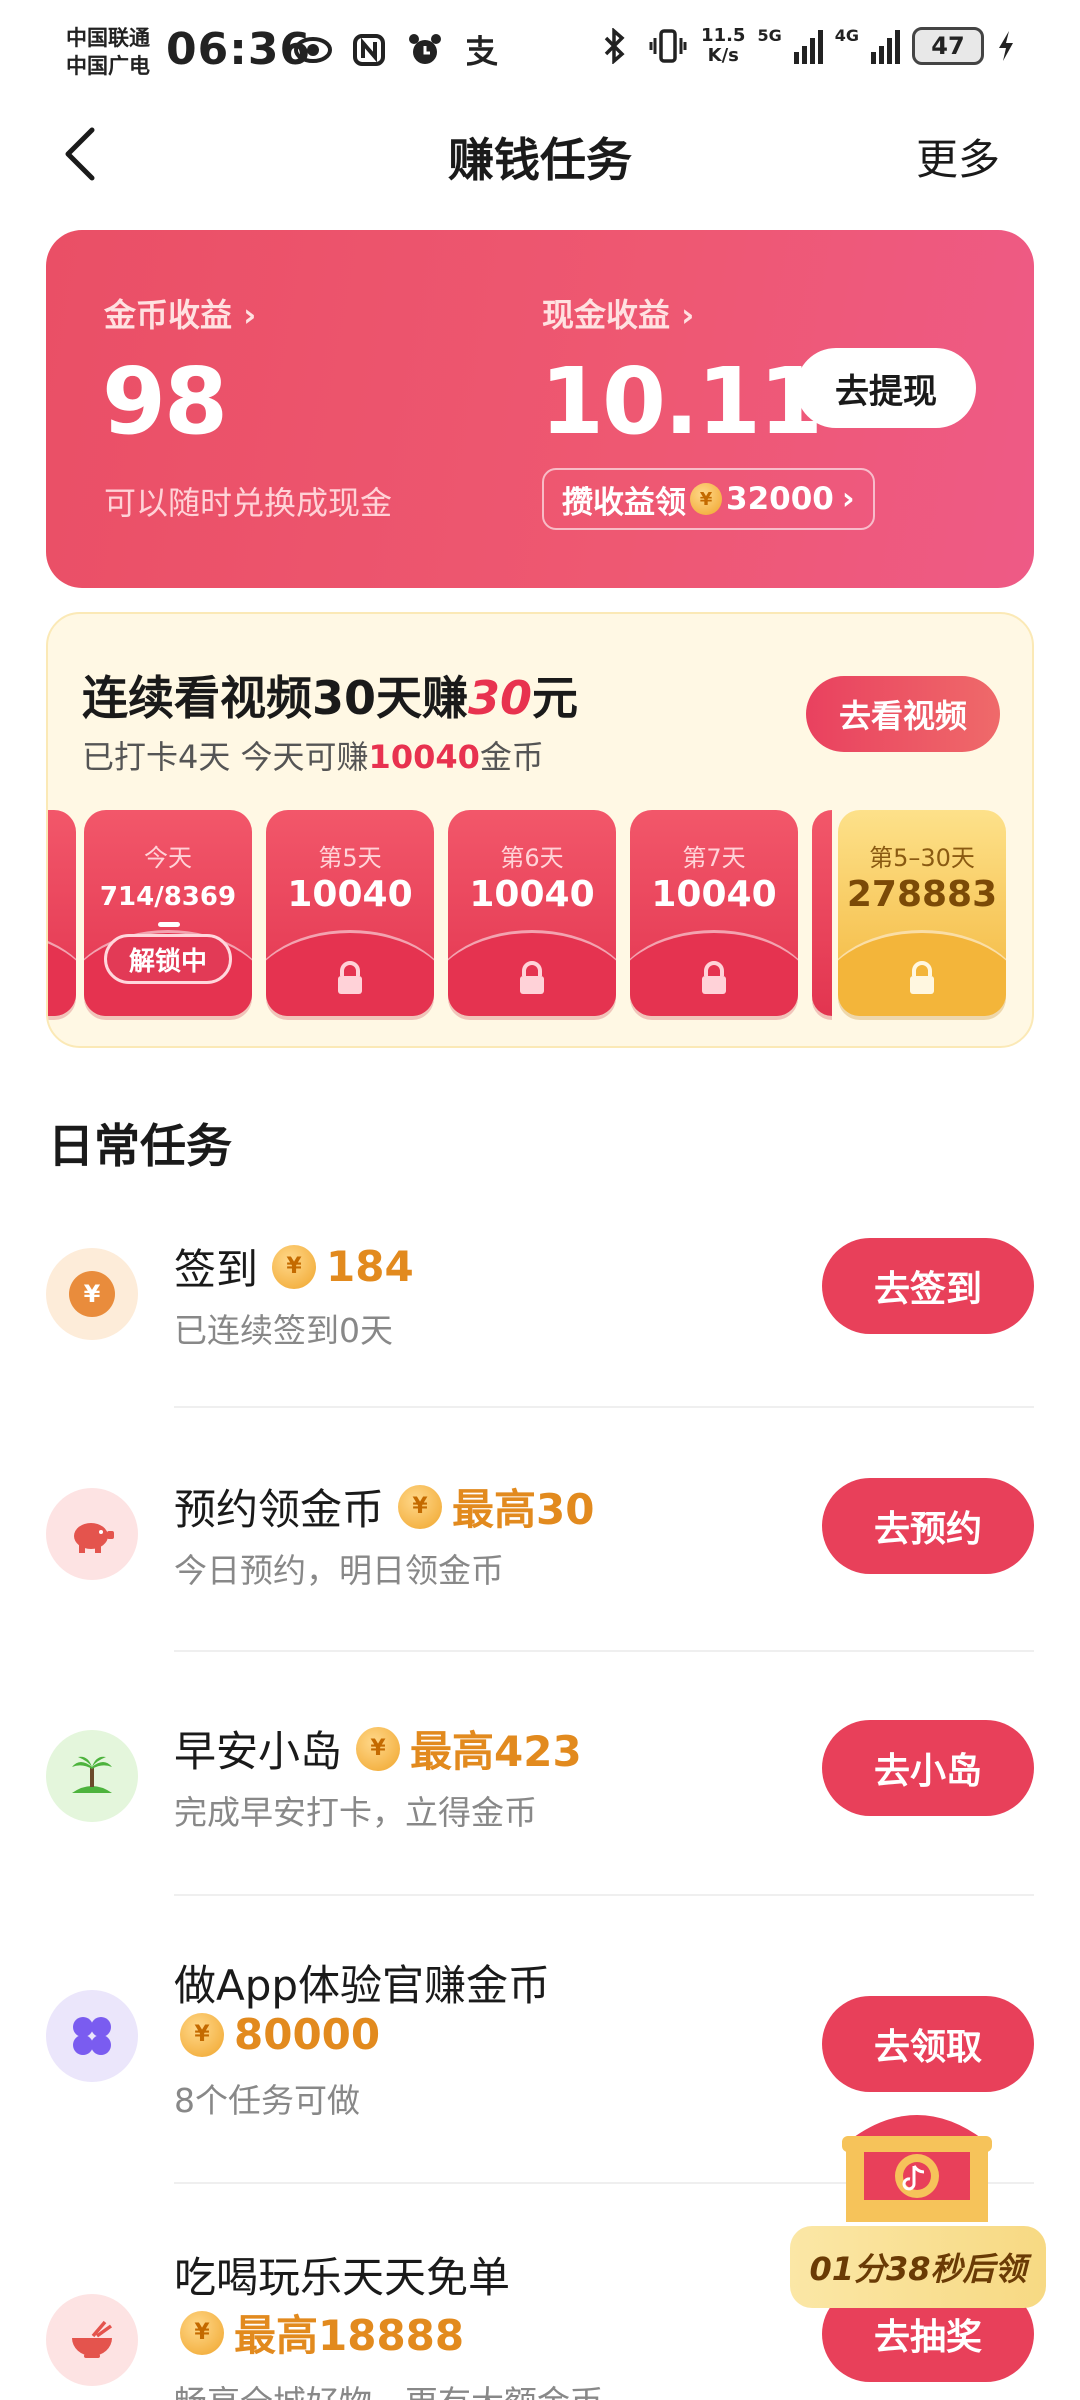  Describe the element at coordinates (388, 2388) in the screenshot. I see `task-desc: 畅享全城好物，更有大额金币` at that location.